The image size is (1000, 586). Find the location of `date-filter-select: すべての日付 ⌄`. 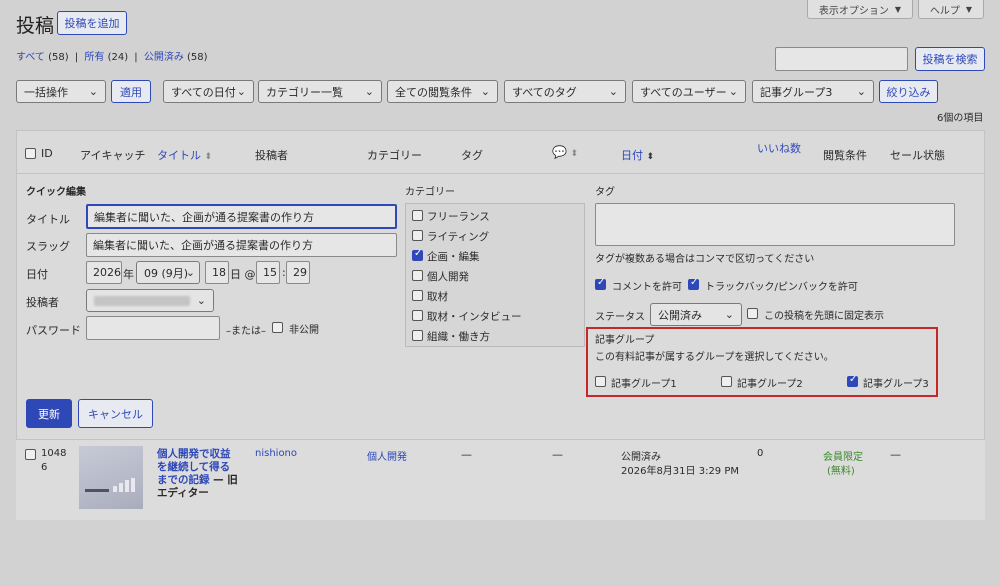

date-filter-select: すべての日付 ⌄ is located at coordinates (208, 91).